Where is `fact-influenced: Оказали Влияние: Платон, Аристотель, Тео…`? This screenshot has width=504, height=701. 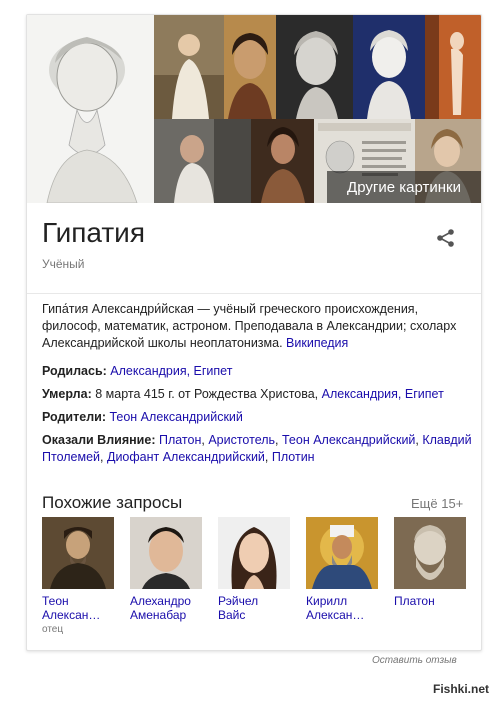
fact-influenced: Оказали Влияние: Платон, Аристотель, Тео… is located at coordinates (257, 448).